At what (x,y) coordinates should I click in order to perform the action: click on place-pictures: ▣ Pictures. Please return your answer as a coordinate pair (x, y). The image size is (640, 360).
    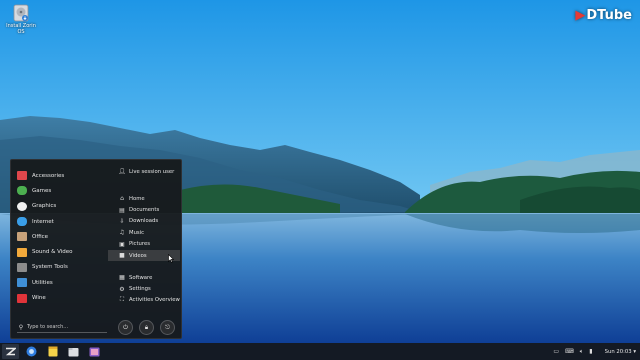
    Looking at the image, I should click on (144, 244).